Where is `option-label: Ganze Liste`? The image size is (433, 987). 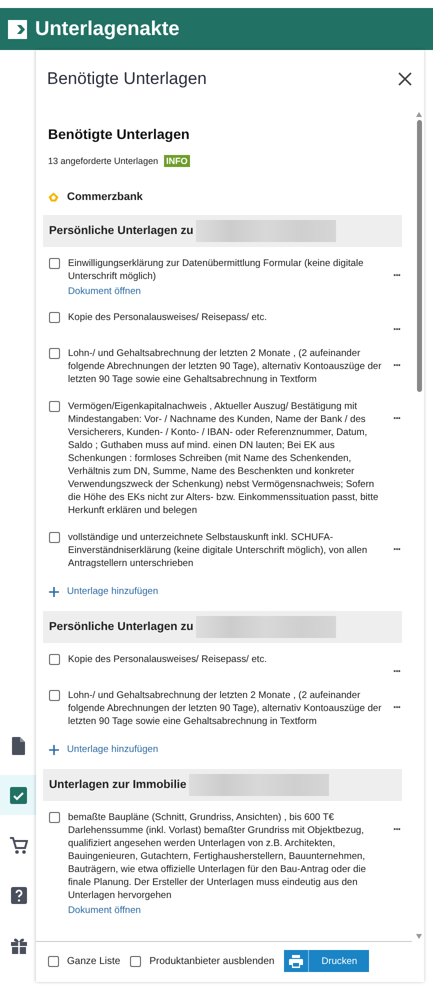 option-label: Ganze Liste is located at coordinates (93, 961).